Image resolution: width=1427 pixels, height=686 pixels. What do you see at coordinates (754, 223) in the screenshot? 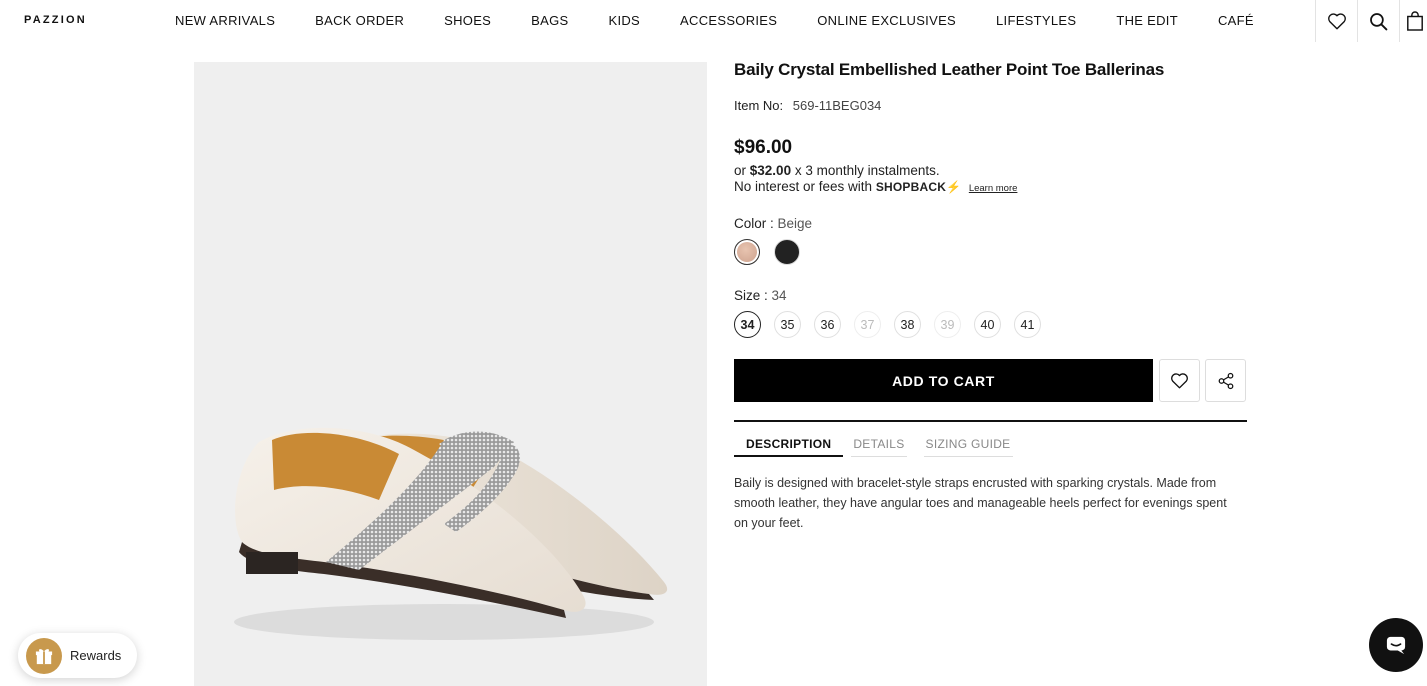
I see `color-label-text: Color :` at bounding box center [754, 223].